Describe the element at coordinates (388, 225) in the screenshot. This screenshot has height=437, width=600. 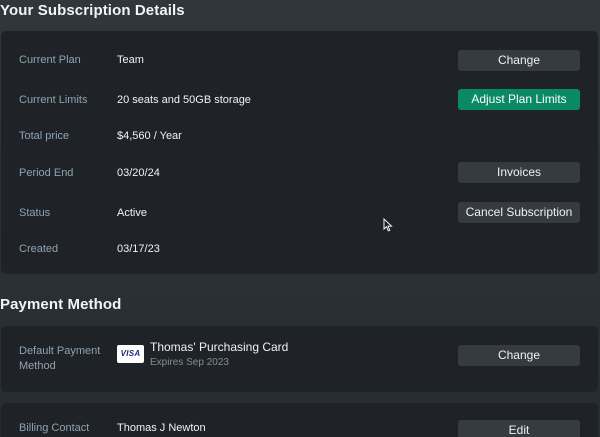
I see `mouse-pointer-icon` at that location.